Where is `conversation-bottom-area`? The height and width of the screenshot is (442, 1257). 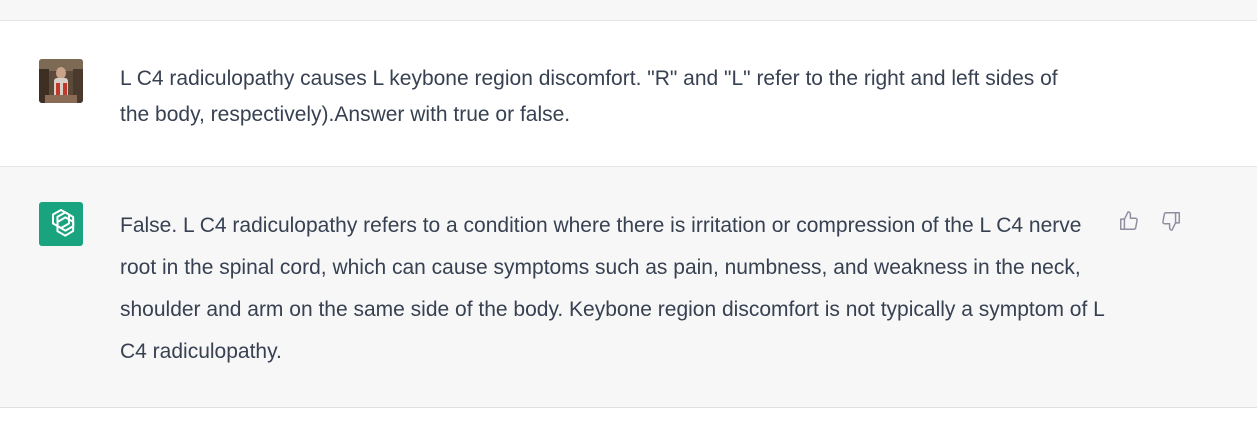
conversation-bottom-area is located at coordinates (628, 425).